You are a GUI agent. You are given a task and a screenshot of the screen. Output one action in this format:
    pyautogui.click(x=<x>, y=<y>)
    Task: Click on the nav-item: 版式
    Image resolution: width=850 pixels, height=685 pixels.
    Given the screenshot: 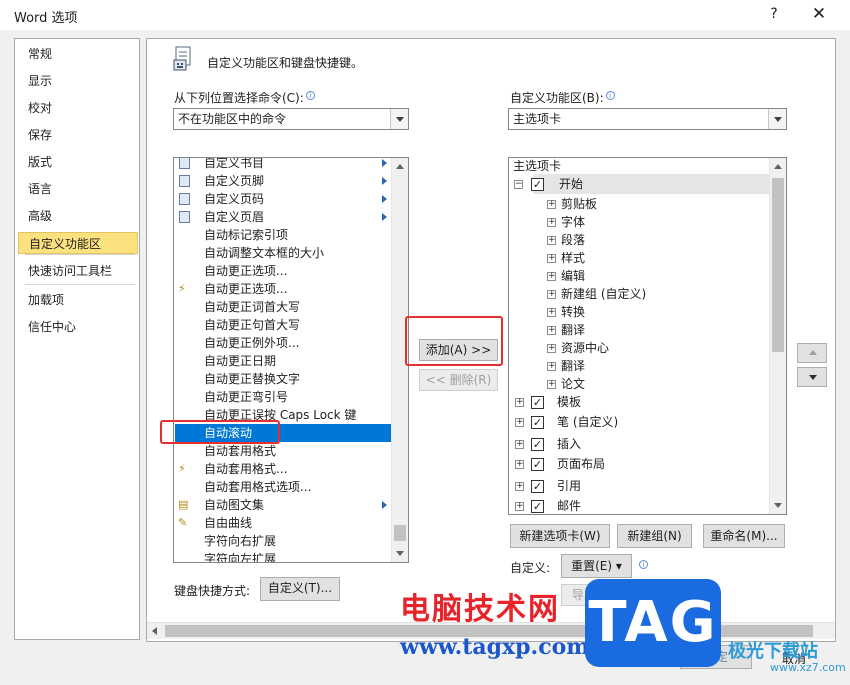 What is the action you would take?
    pyautogui.click(x=77, y=162)
    